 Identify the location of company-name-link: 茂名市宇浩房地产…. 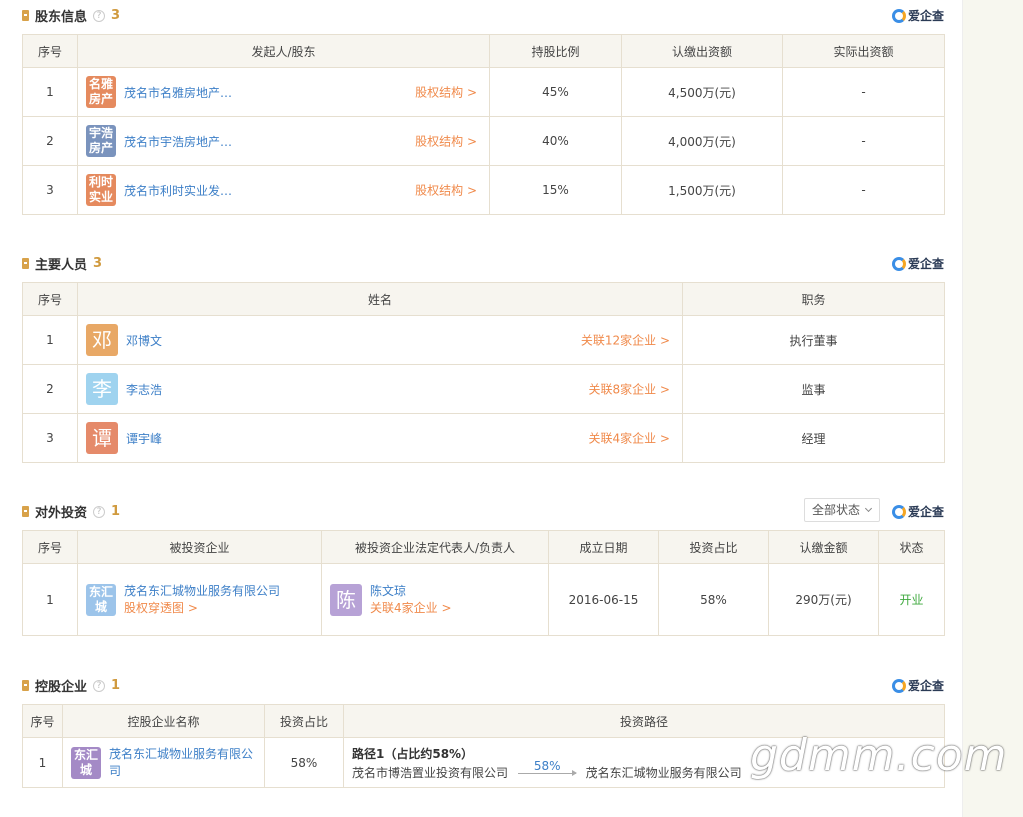
(178, 141).